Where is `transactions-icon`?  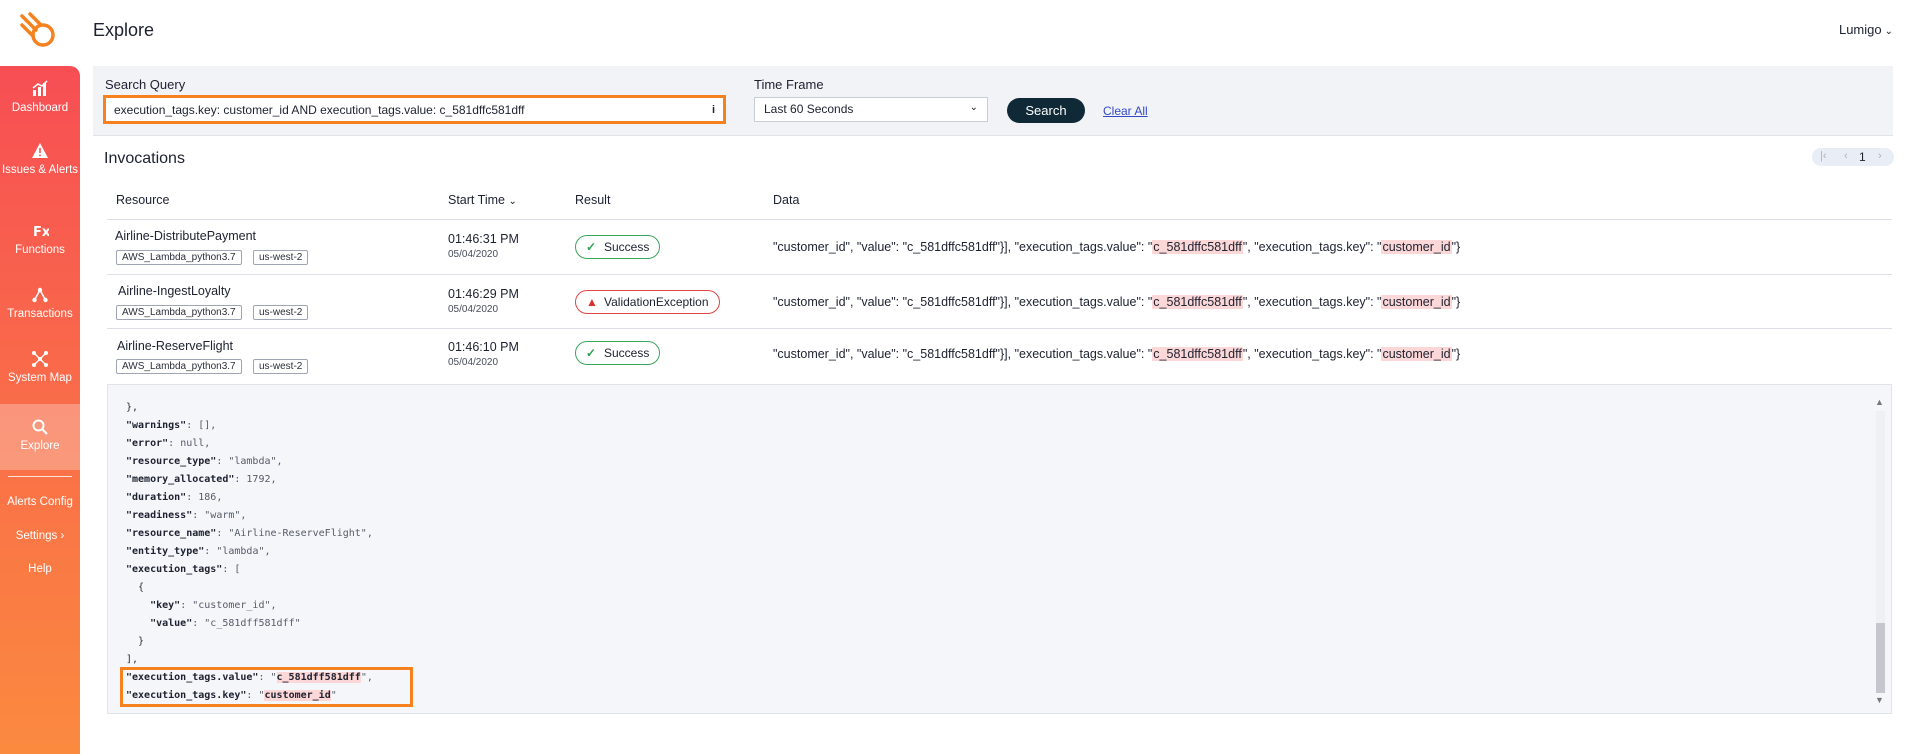
transactions-icon is located at coordinates (40, 295).